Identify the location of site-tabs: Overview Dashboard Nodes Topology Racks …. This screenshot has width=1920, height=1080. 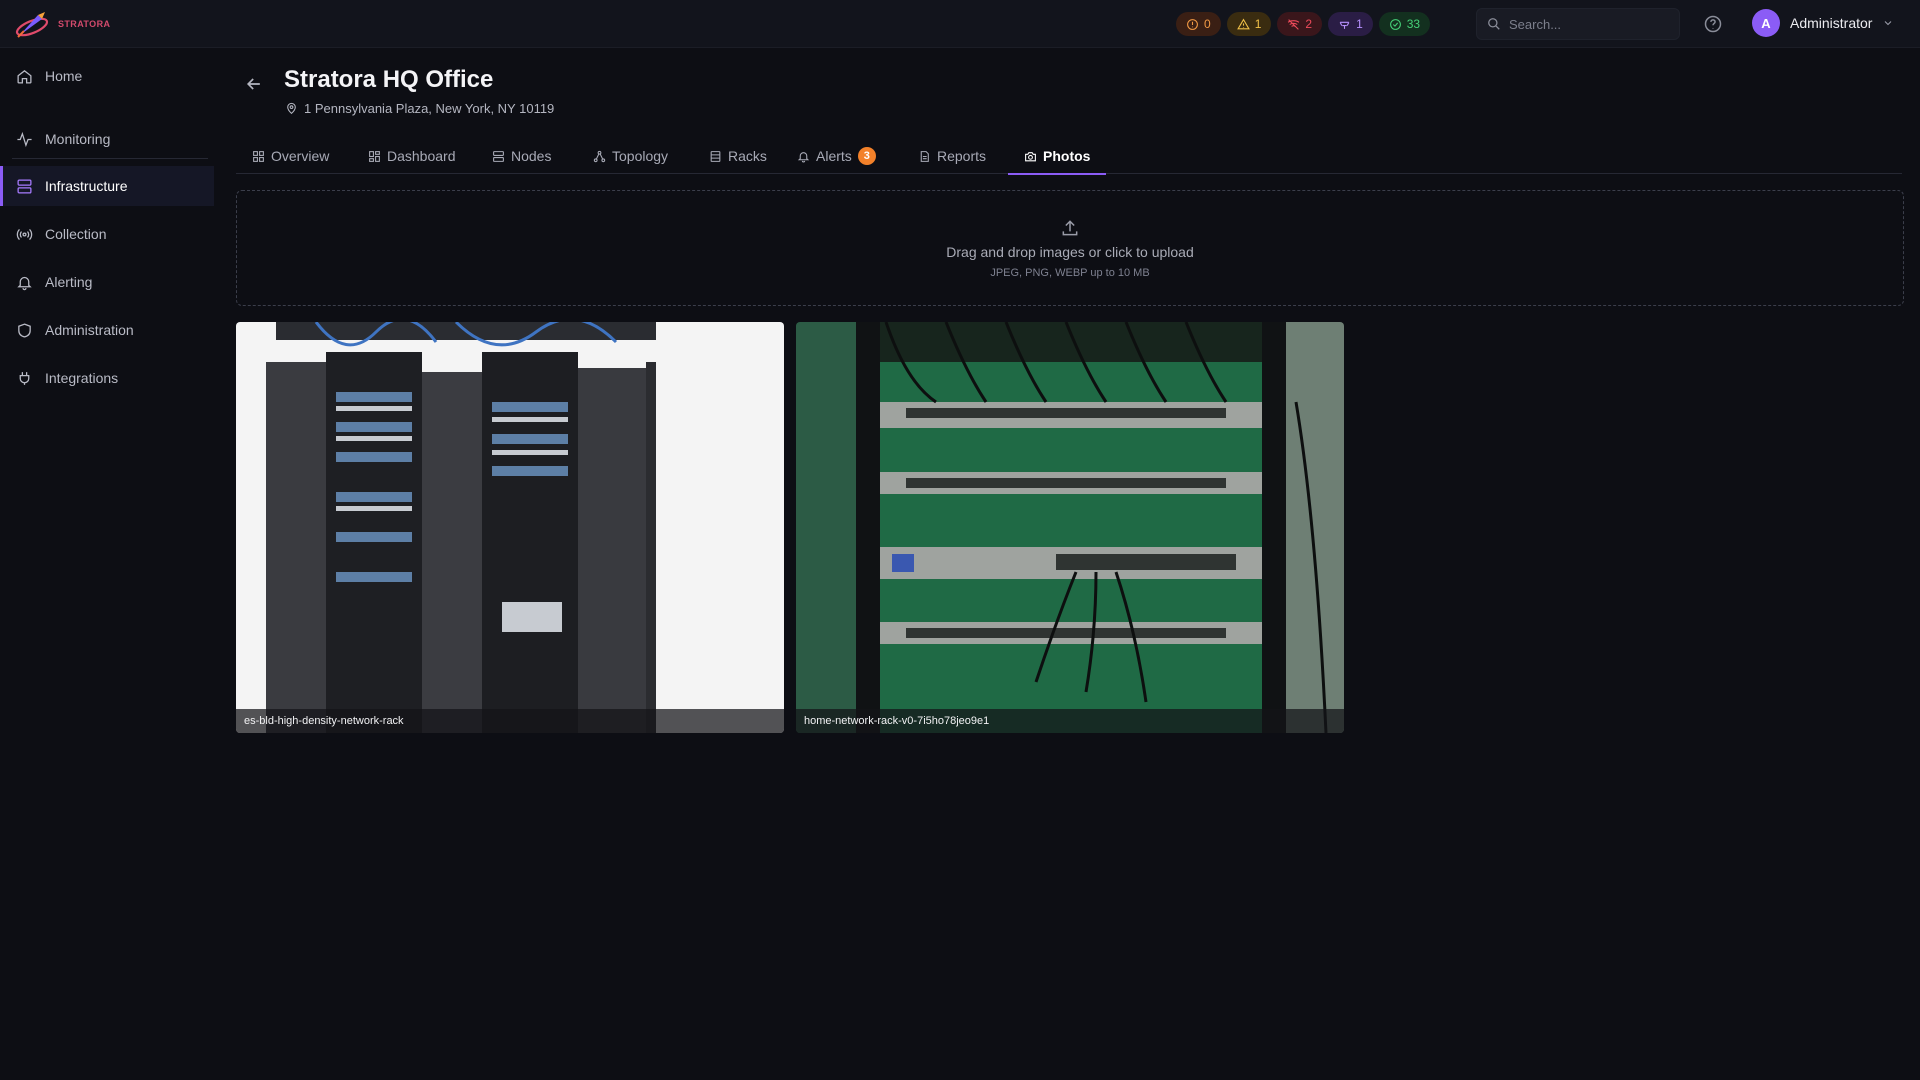
(1069, 156).